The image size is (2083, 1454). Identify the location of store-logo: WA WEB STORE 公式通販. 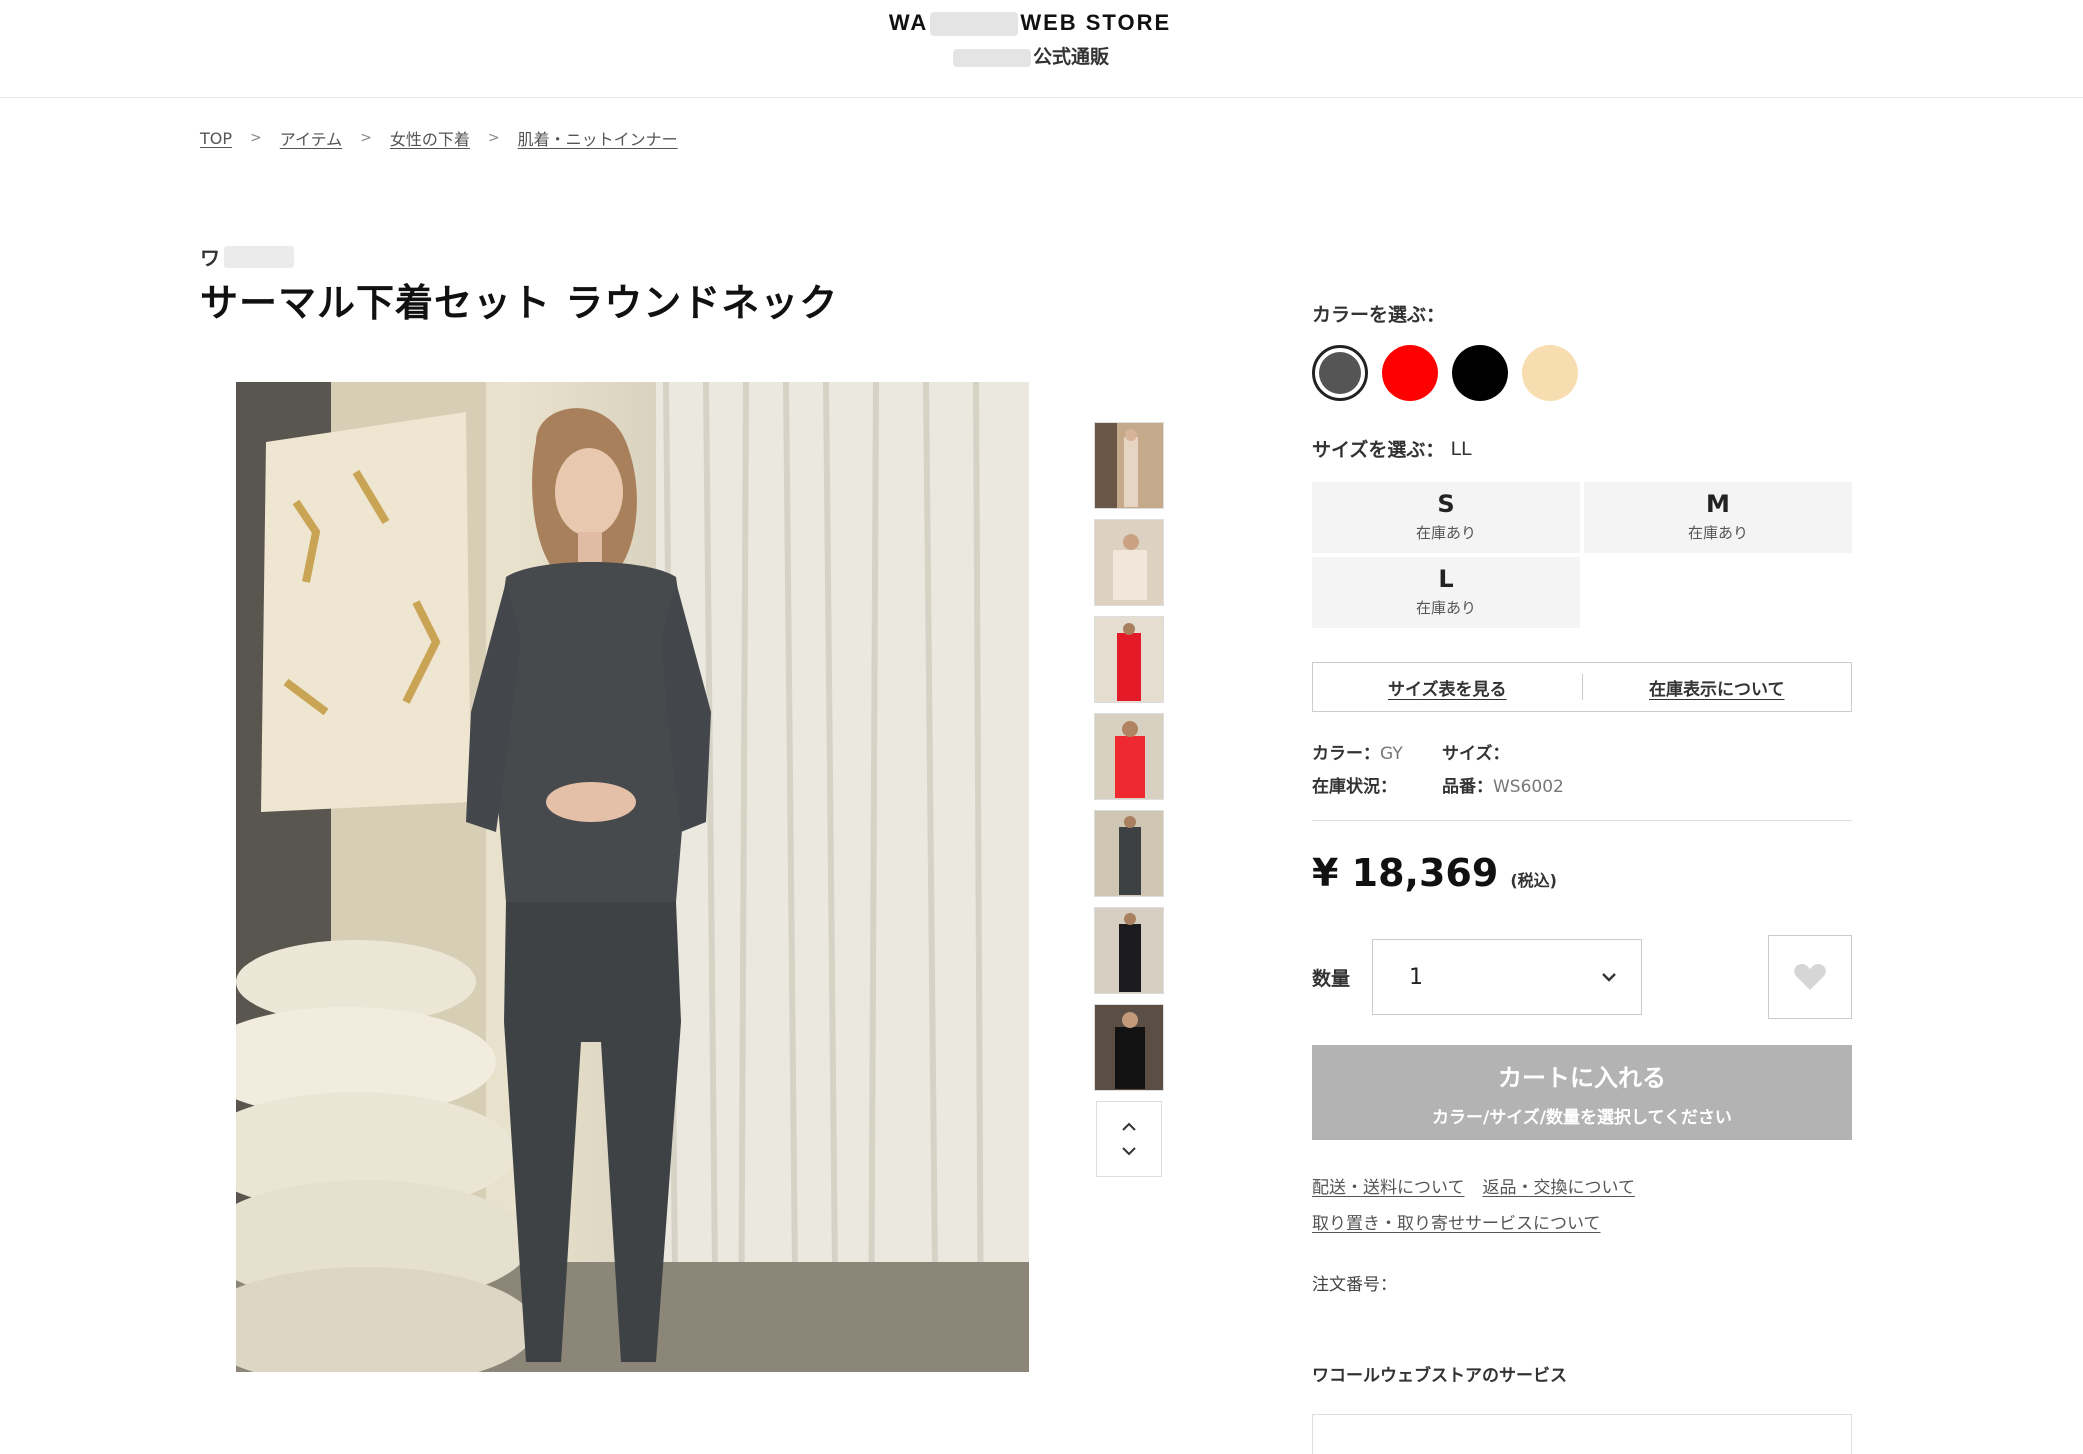
(1030, 39).